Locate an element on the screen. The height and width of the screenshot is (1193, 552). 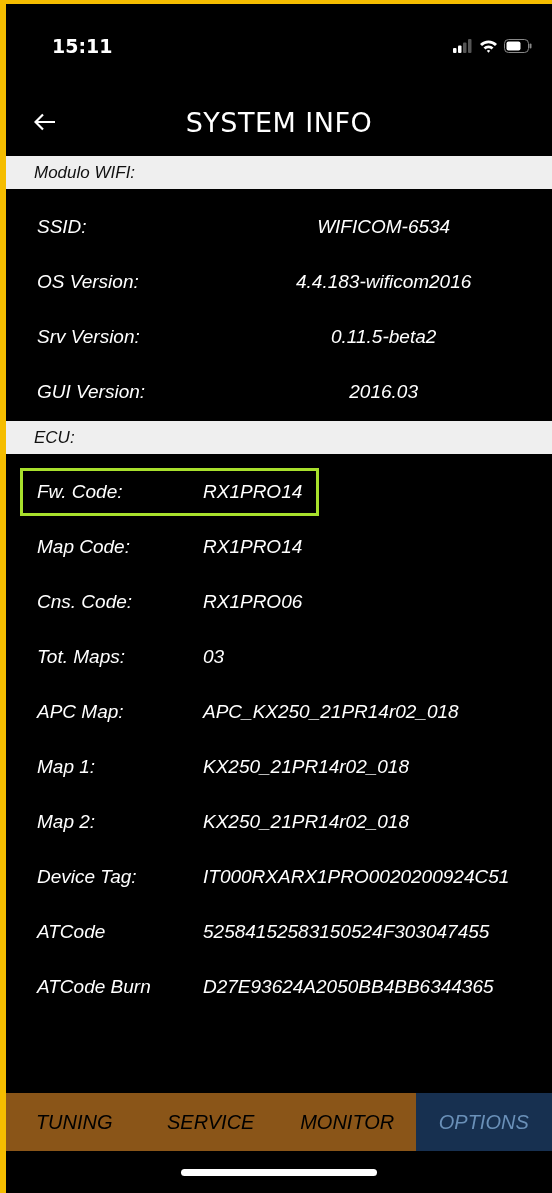
field-value: D27E93624A2050BB4BB6344365 is located at coordinates (348, 986).